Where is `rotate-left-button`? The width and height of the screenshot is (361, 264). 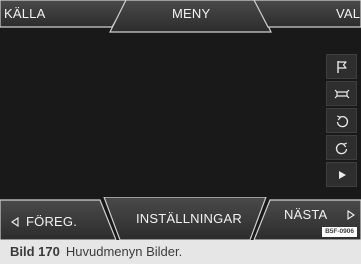
rotate-left-button is located at coordinates (341, 120).